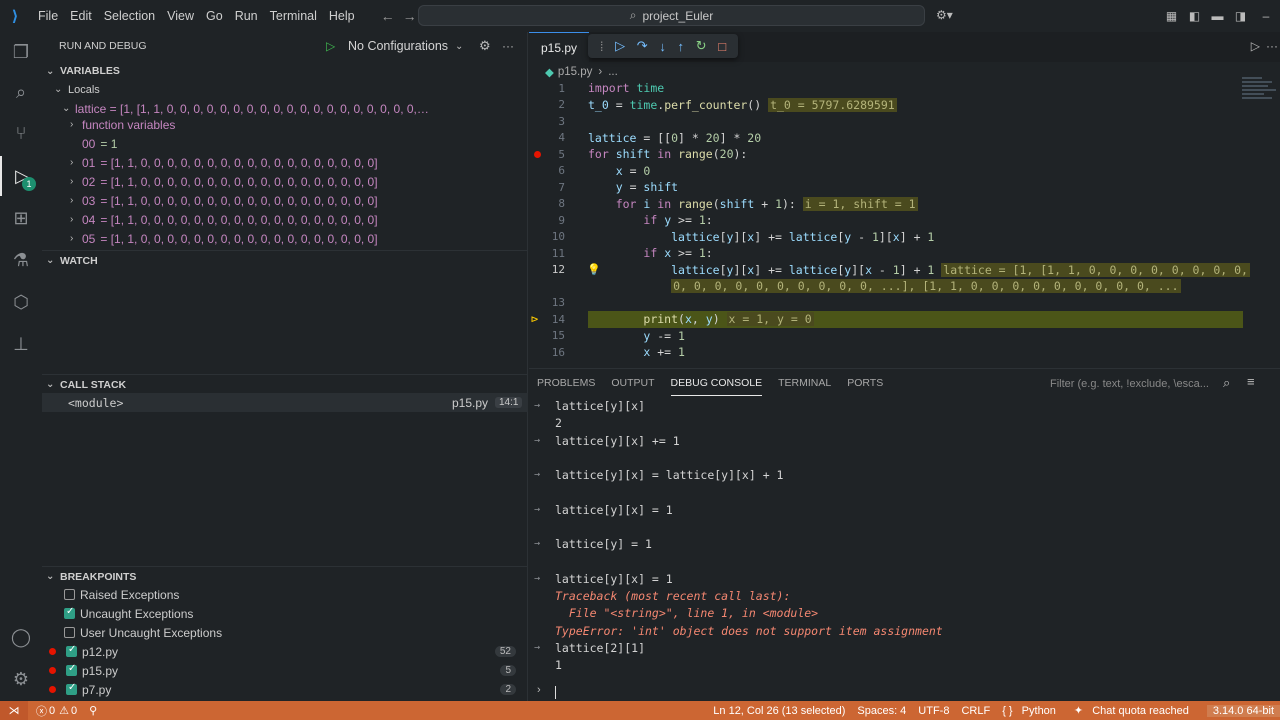 This screenshot has width=1280, height=720. What do you see at coordinates (21, 637) in the screenshot?
I see `accounts-icon: ◯` at bounding box center [21, 637].